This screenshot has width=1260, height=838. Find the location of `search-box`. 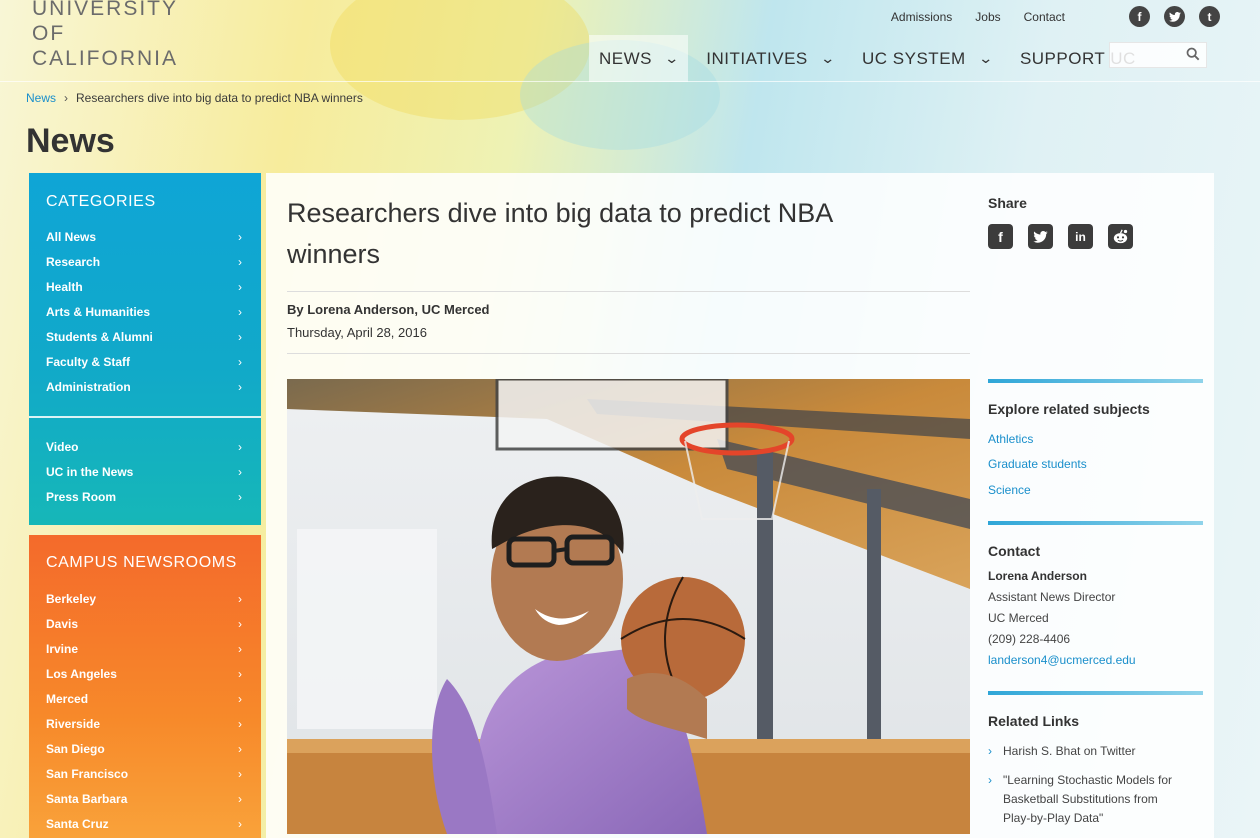

search-box is located at coordinates (1158, 55).